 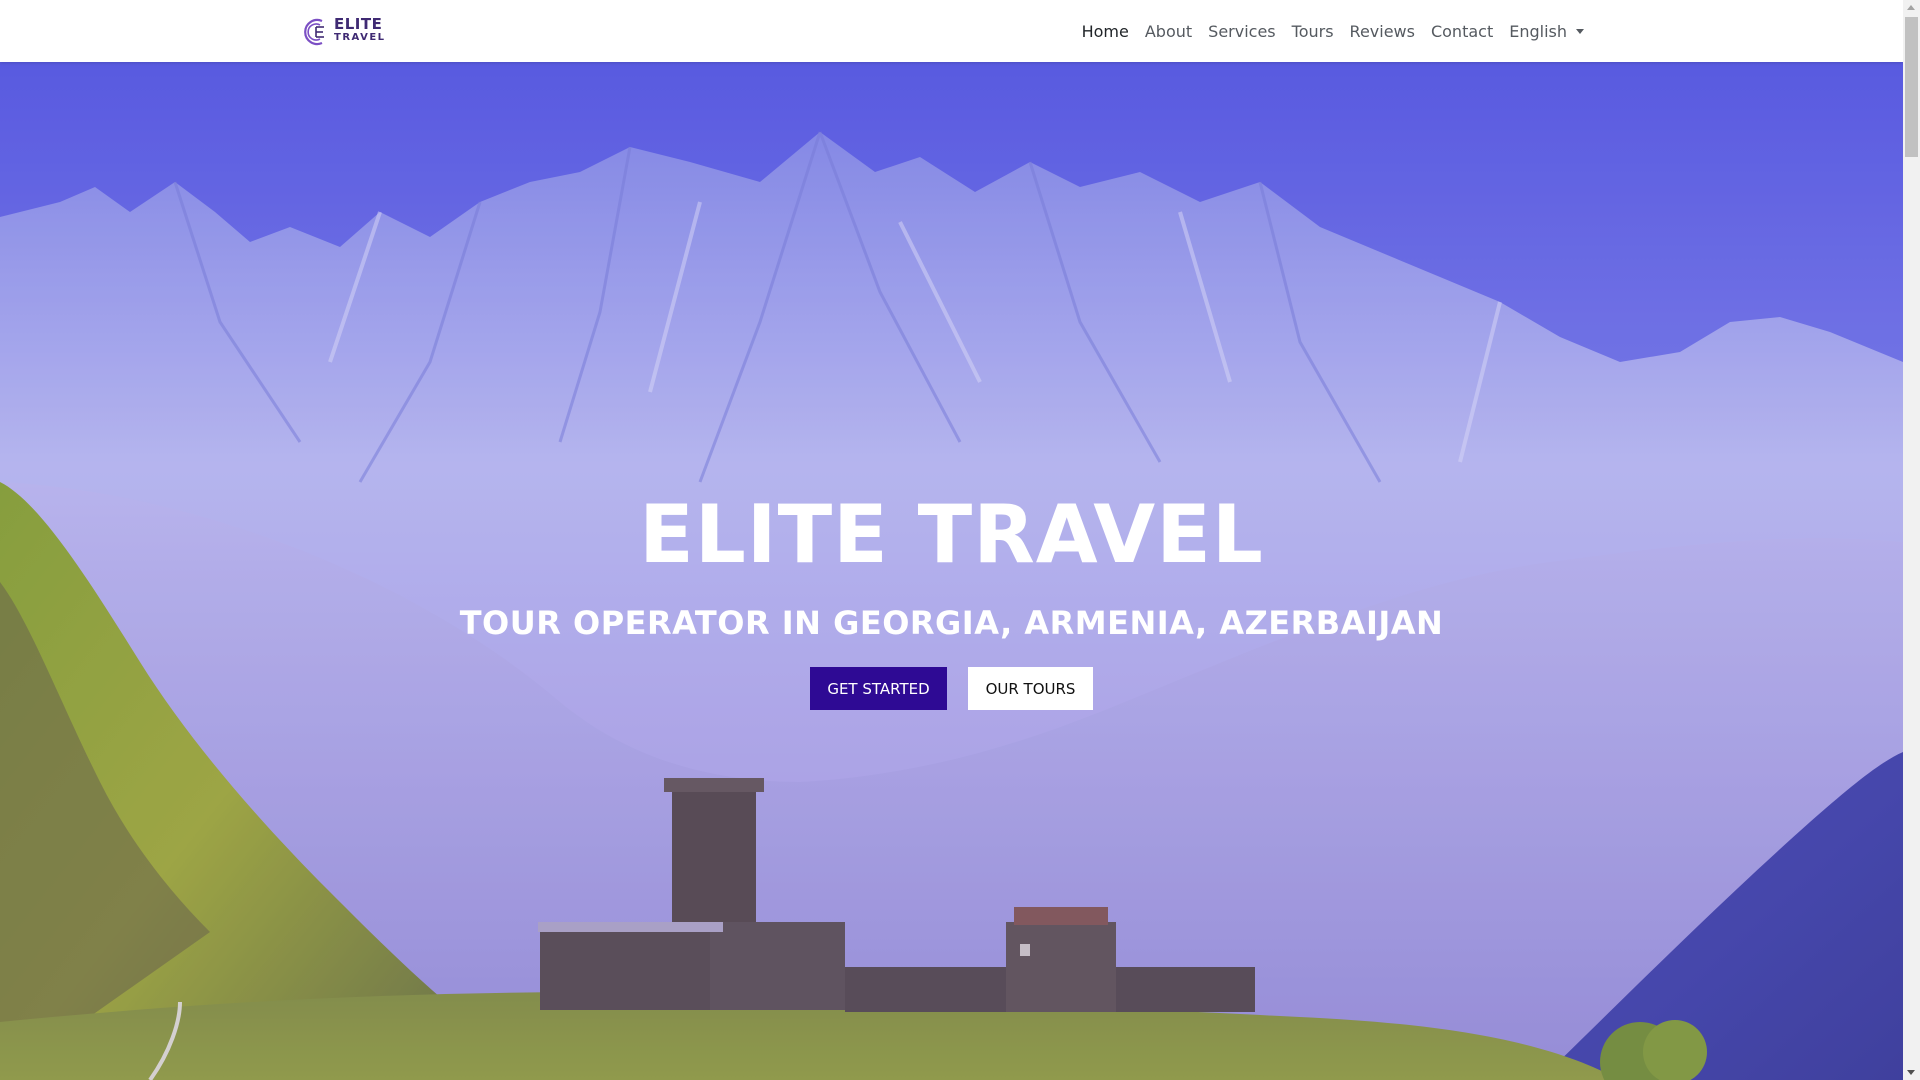 I want to click on scrollbar-thumb, so click(x=1911, y=87).